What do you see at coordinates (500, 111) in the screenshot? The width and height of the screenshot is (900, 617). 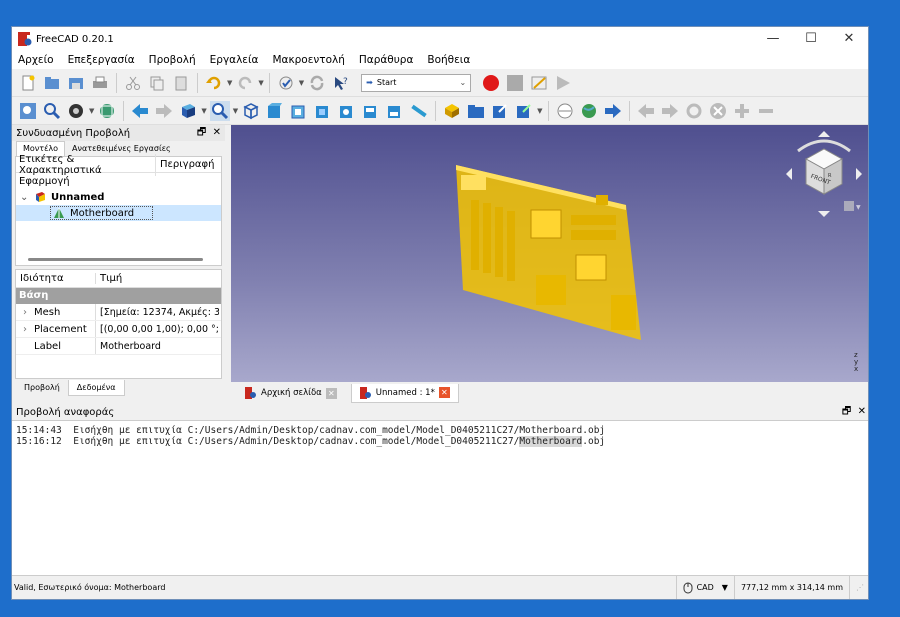 I see `link-icon` at bounding box center [500, 111].